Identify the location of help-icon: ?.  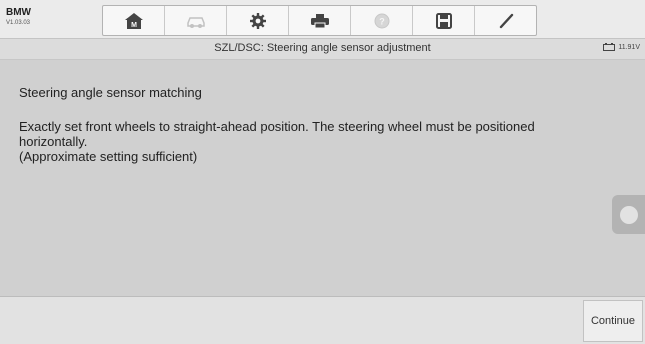
(381, 20).